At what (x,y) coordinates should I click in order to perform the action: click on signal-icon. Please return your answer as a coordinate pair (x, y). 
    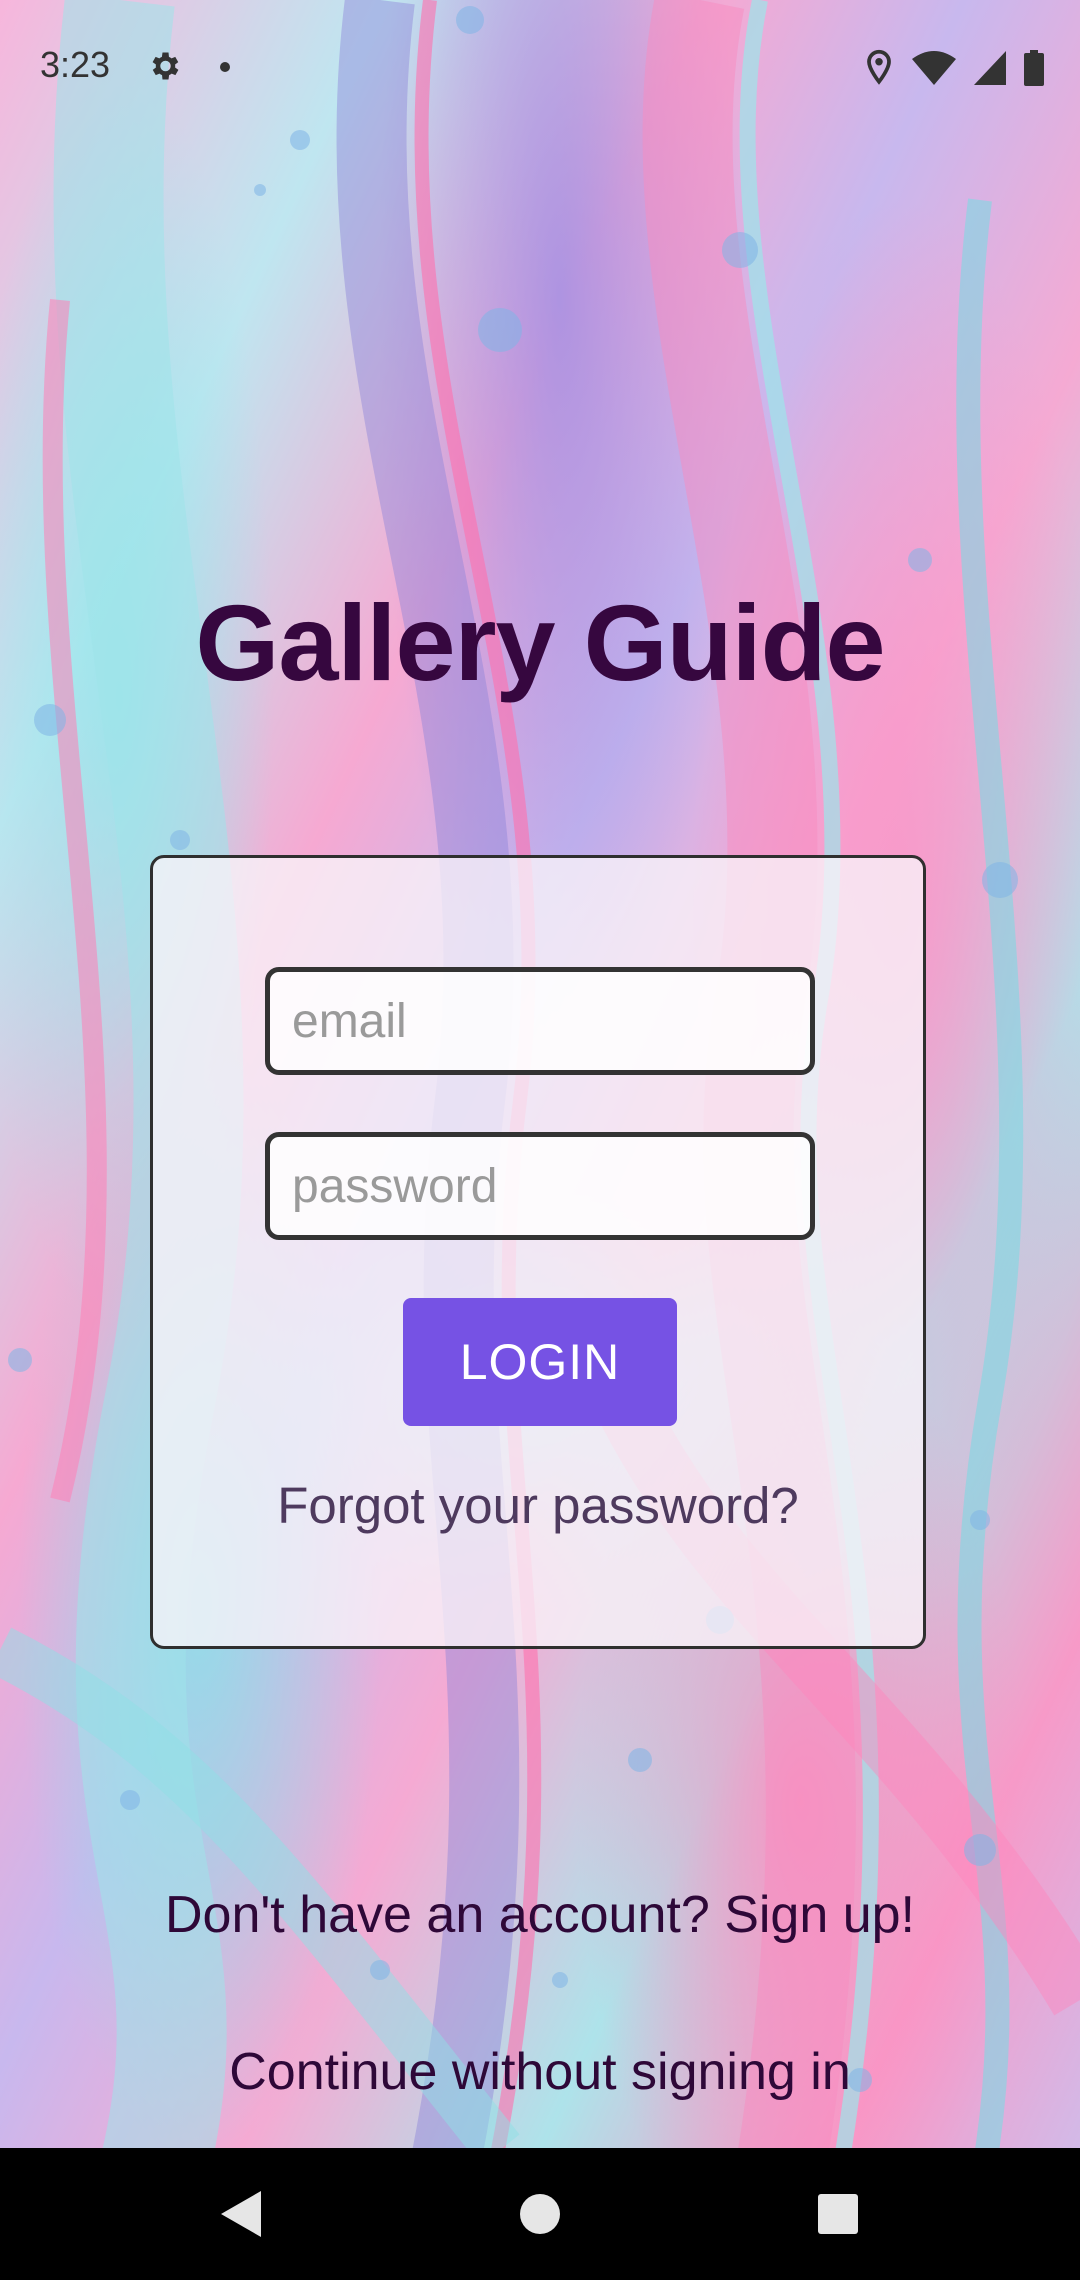
    Looking at the image, I should click on (990, 68).